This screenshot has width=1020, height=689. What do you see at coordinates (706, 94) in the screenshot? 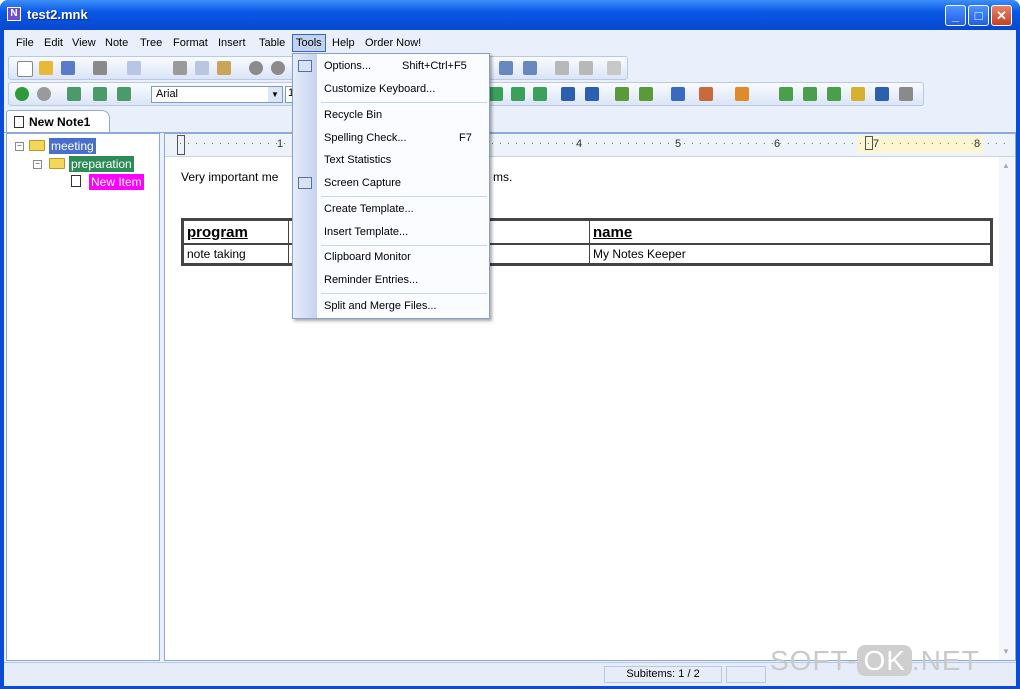
I see `highlight-icon` at bounding box center [706, 94].